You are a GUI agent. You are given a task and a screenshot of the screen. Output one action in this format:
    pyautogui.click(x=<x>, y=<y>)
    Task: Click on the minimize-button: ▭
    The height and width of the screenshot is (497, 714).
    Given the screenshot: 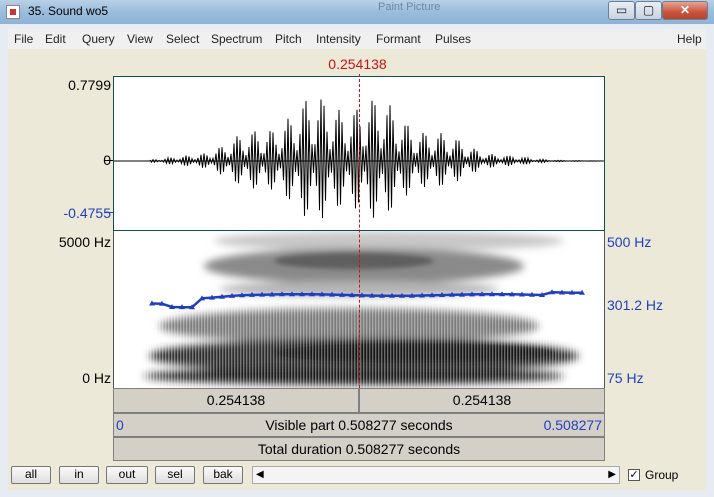 What is the action you would take?
    pyautogui.click(x=621, y=10)
    